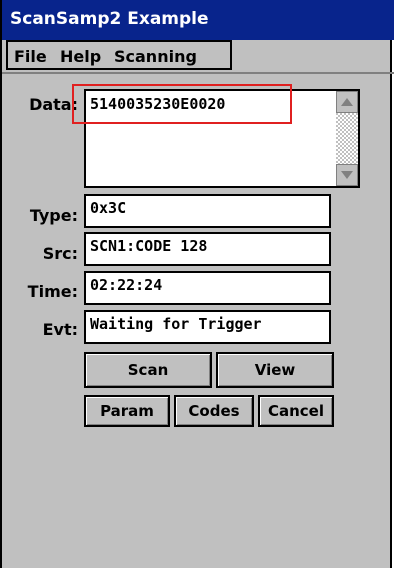 Image resolution: width=408 pixels, height=568 pixels. I want to click on type-field: 0x3C, so click(207, 211).